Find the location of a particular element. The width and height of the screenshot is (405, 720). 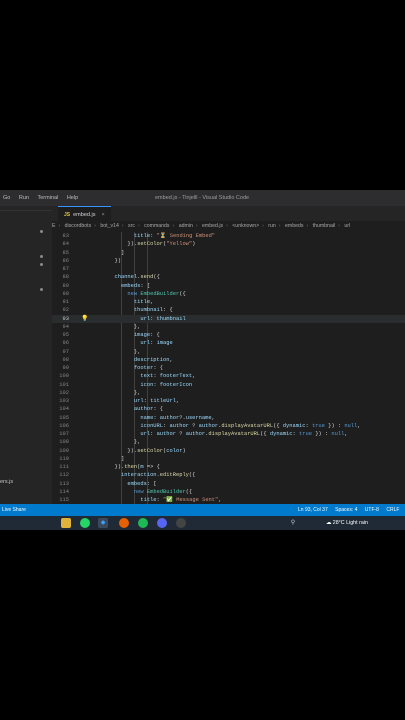

code-line: 112 interaction.editReply({ is located at coordinates (228, 475).